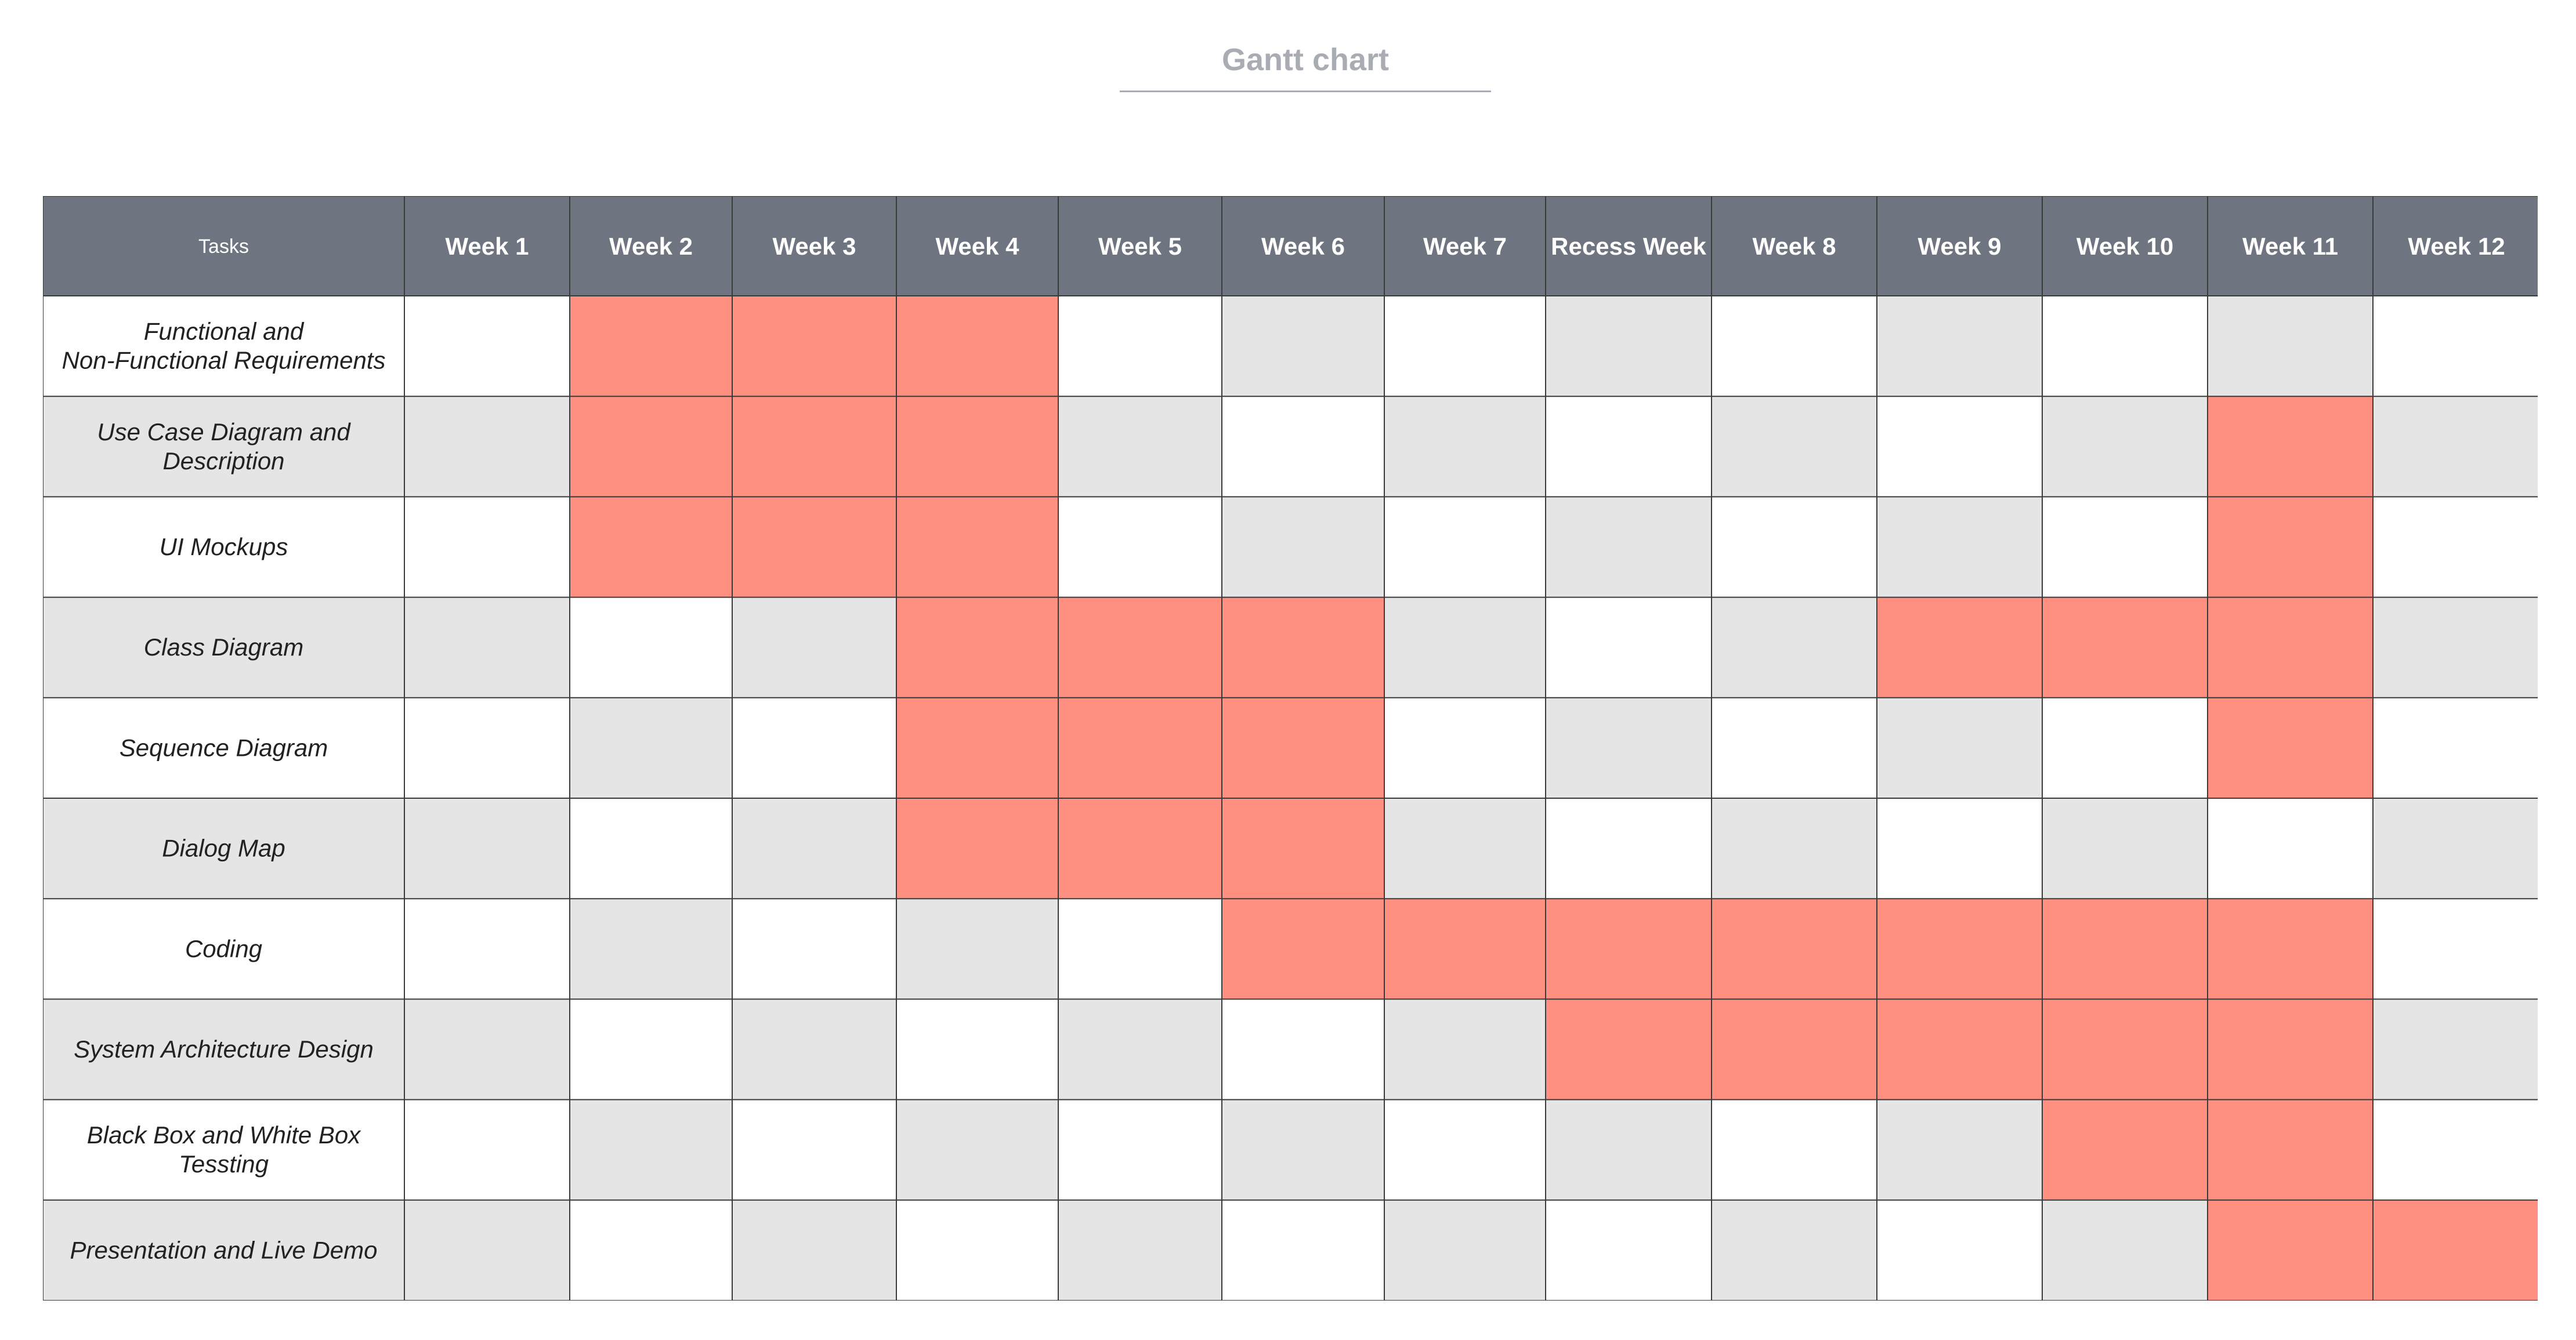 The height and width of the screenshot is (1340, 2576). What do you see at coordinates (2124, 246) in the screenshot?
I see `week-header: Week 10` at bounding box center [2124, 246].